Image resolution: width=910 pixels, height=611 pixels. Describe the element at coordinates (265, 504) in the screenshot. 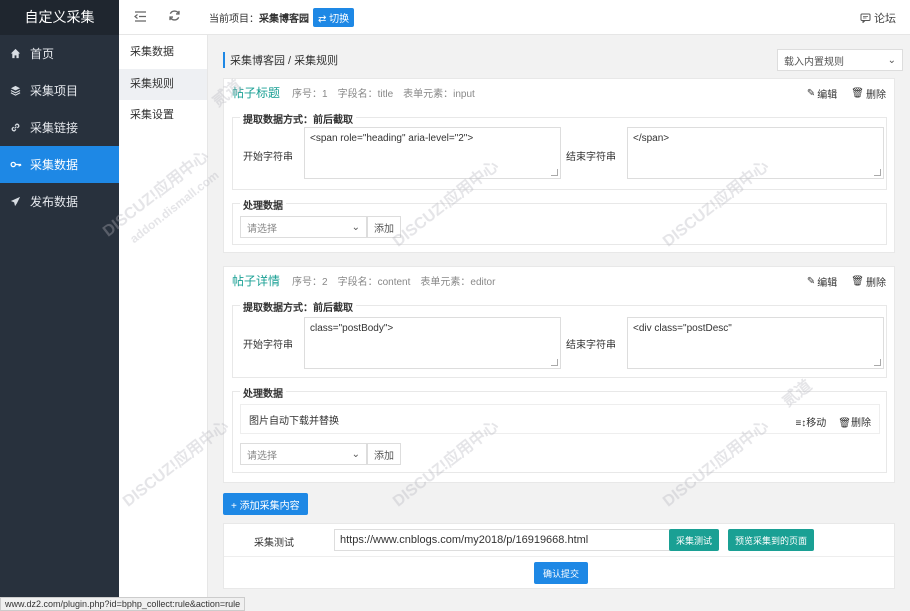

I see `add-content-button: + 添加采集内容` at that location.